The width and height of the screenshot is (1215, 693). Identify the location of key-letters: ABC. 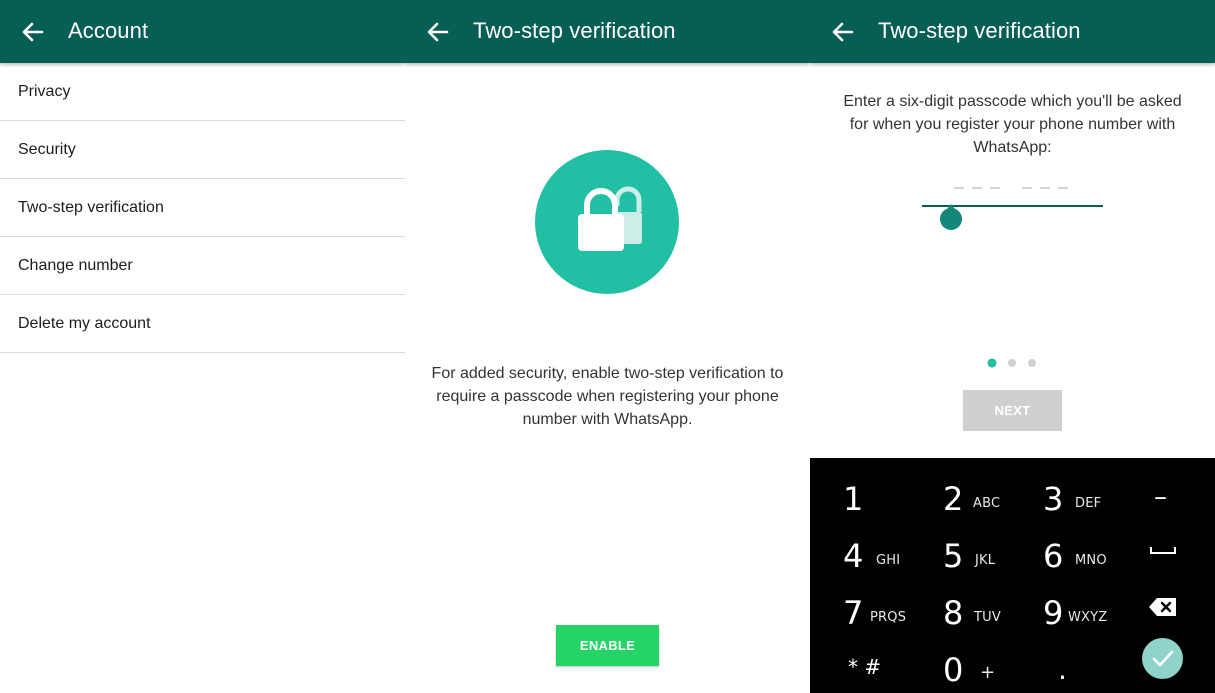
(987, 503).